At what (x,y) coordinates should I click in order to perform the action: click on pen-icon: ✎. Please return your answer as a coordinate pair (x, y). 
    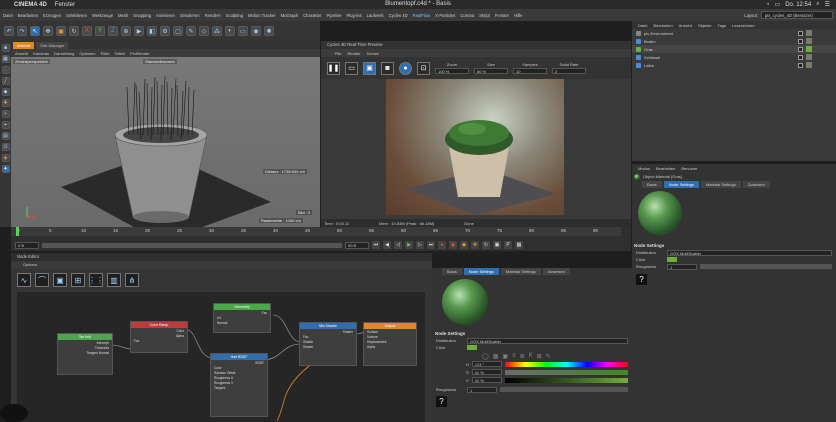
    Looking at the image, I should click on (191, 31).